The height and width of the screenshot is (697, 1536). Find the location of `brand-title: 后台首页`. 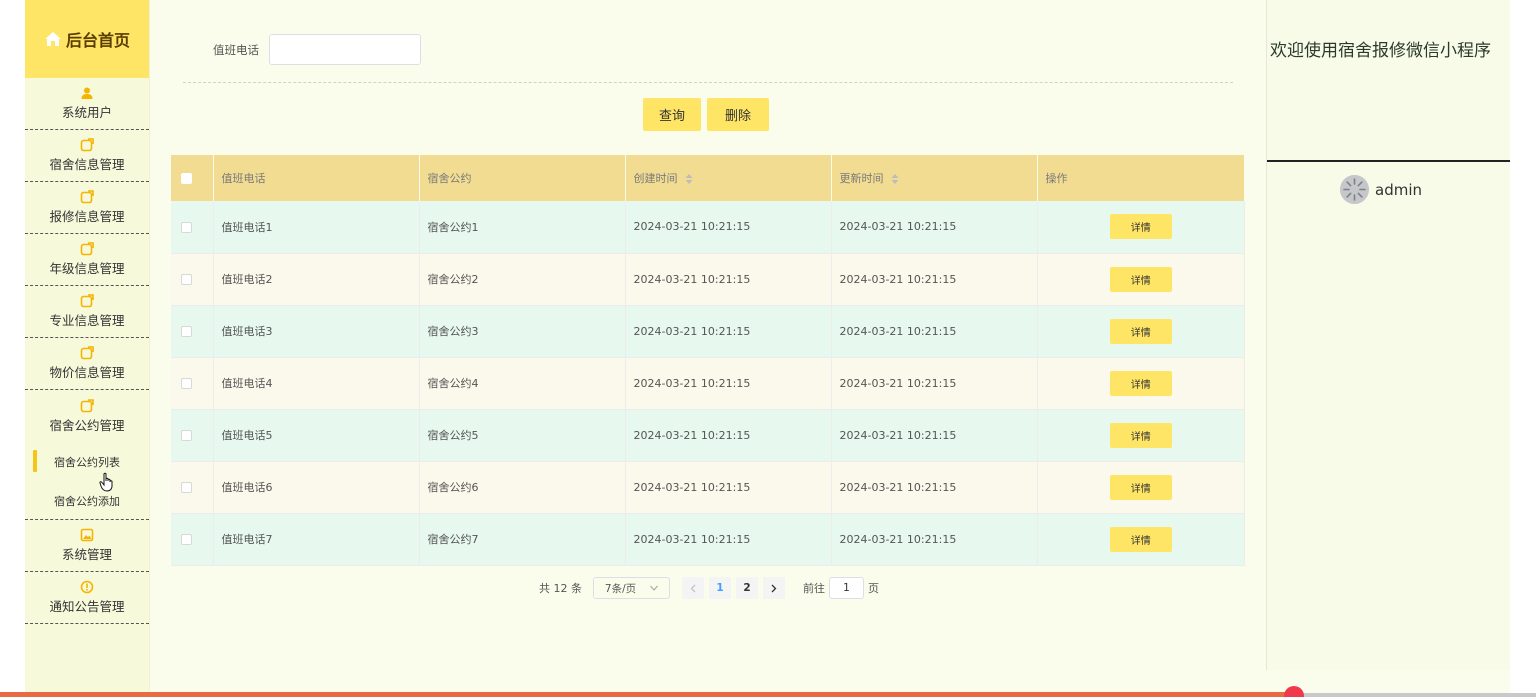

brand-title: 后台首页 is located at coordinates (97, 40).